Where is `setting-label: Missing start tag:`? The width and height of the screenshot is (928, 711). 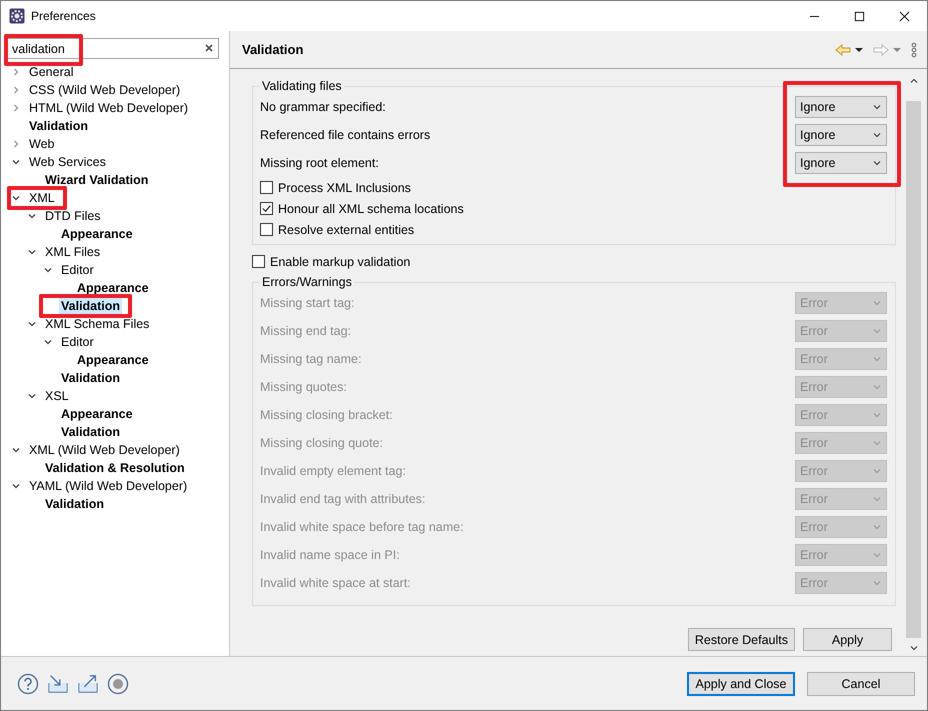
setting-label: Missing start tag: is located at coordinates (307, 303).